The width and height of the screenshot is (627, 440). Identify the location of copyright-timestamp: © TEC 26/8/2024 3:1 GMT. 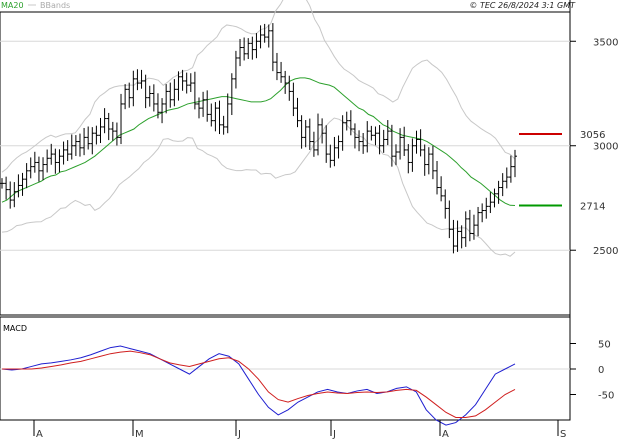
(522, 5).